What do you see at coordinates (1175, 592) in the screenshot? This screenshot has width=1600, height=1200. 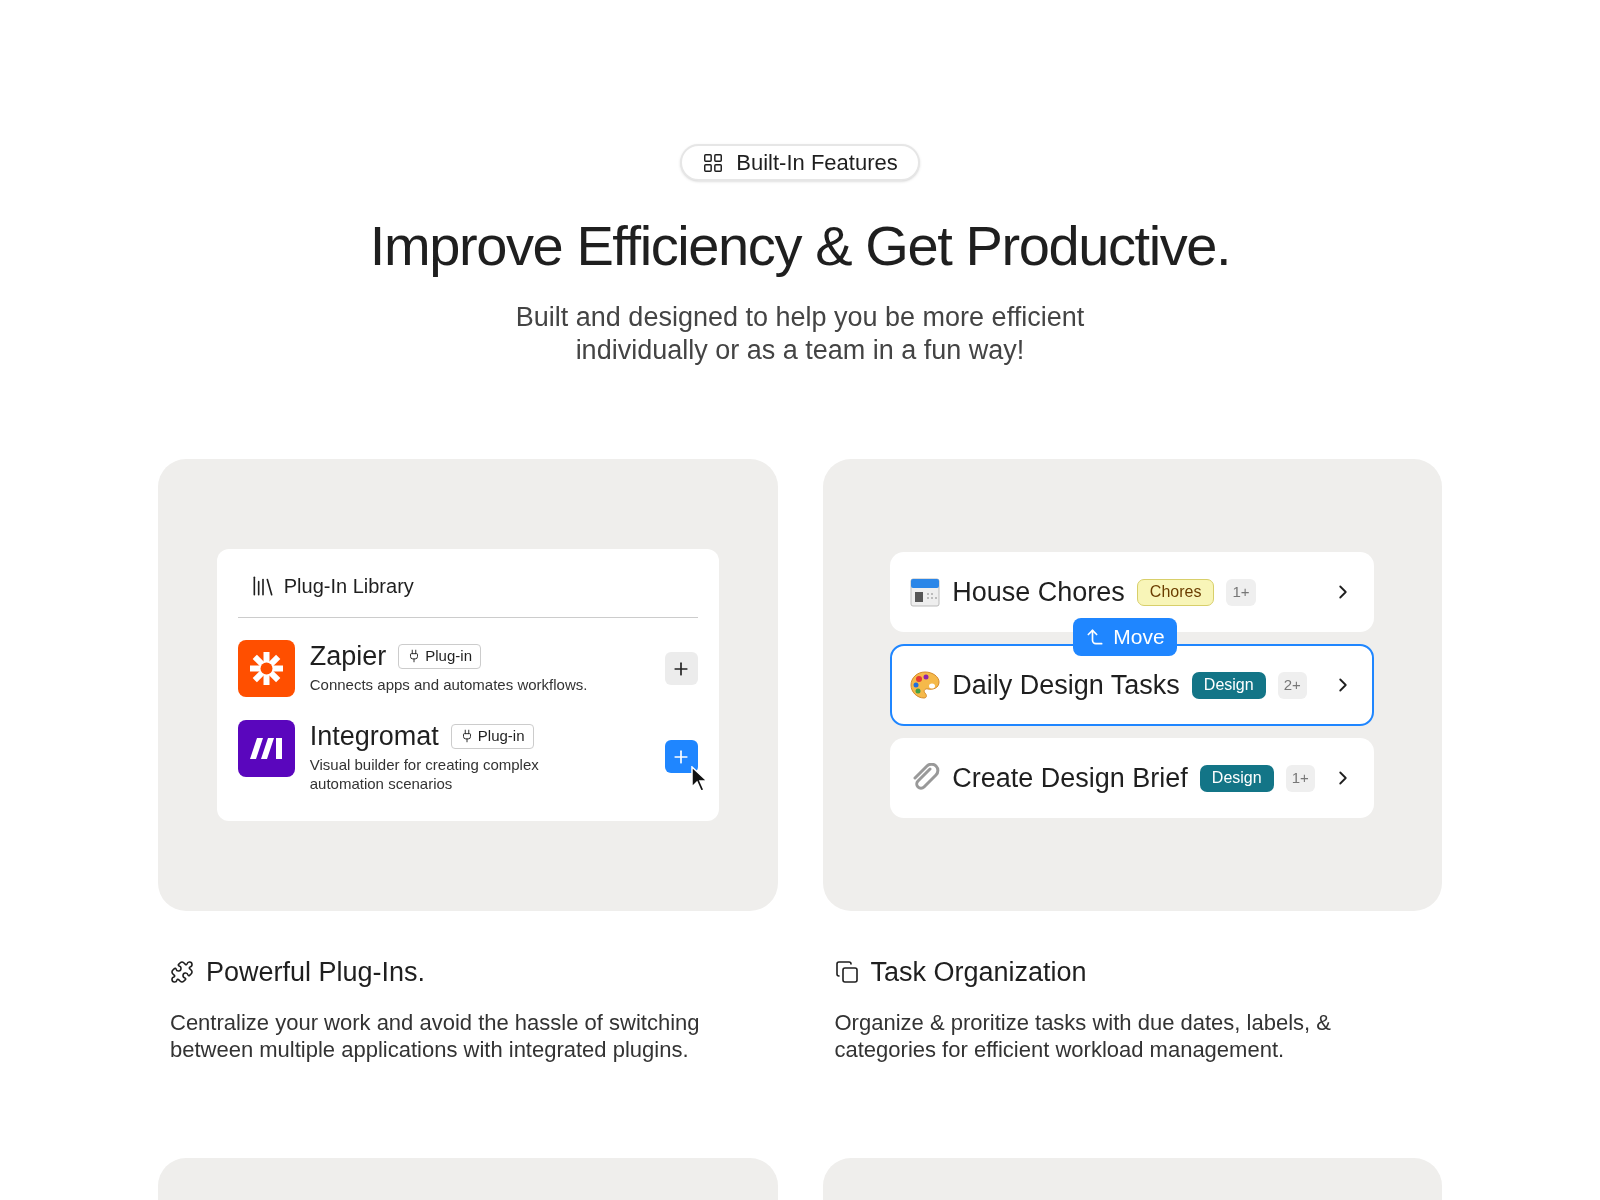 I see `task-tag: Chores` at bounding box center [1175, 592].